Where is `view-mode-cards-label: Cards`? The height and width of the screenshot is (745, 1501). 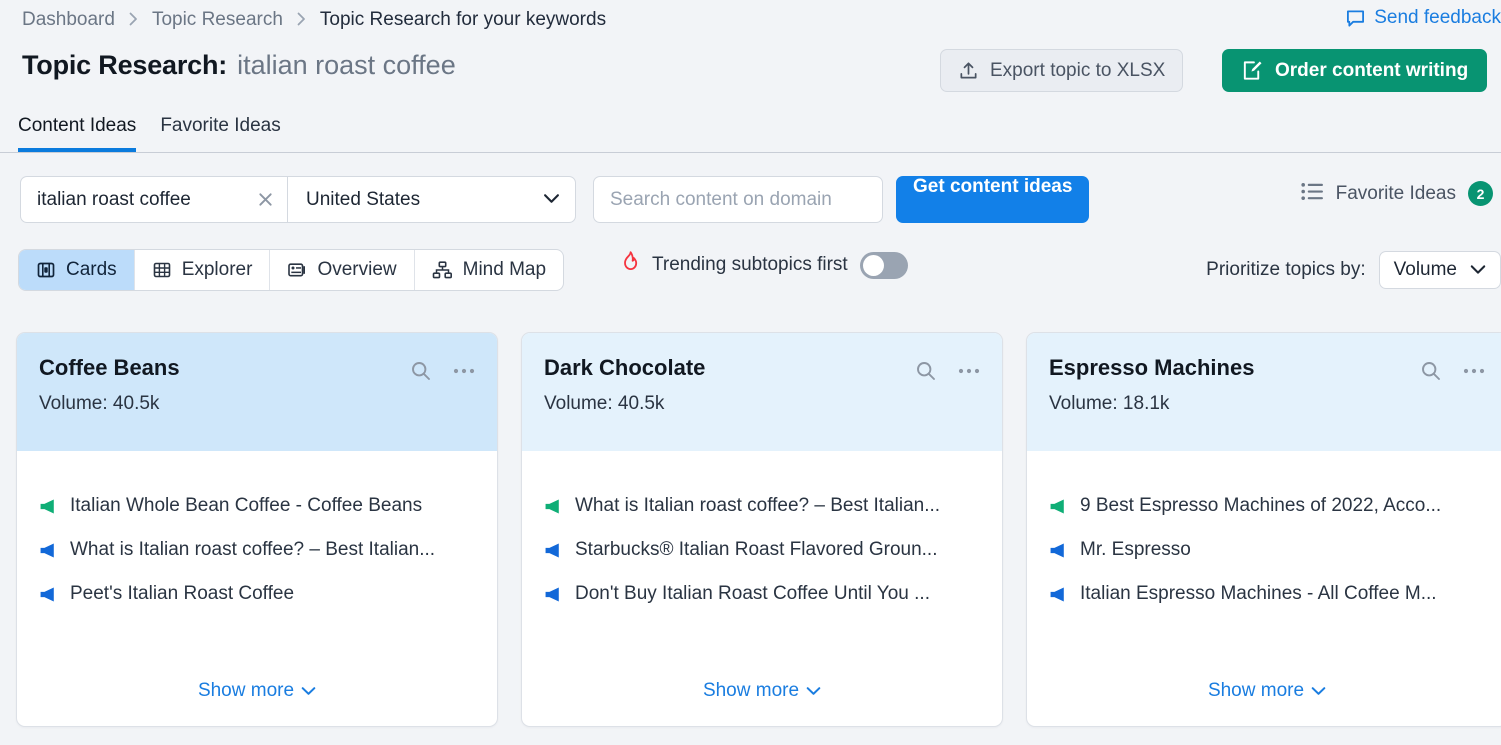
view-mode-cards-label: Cards is located at coordinates (91, 269).